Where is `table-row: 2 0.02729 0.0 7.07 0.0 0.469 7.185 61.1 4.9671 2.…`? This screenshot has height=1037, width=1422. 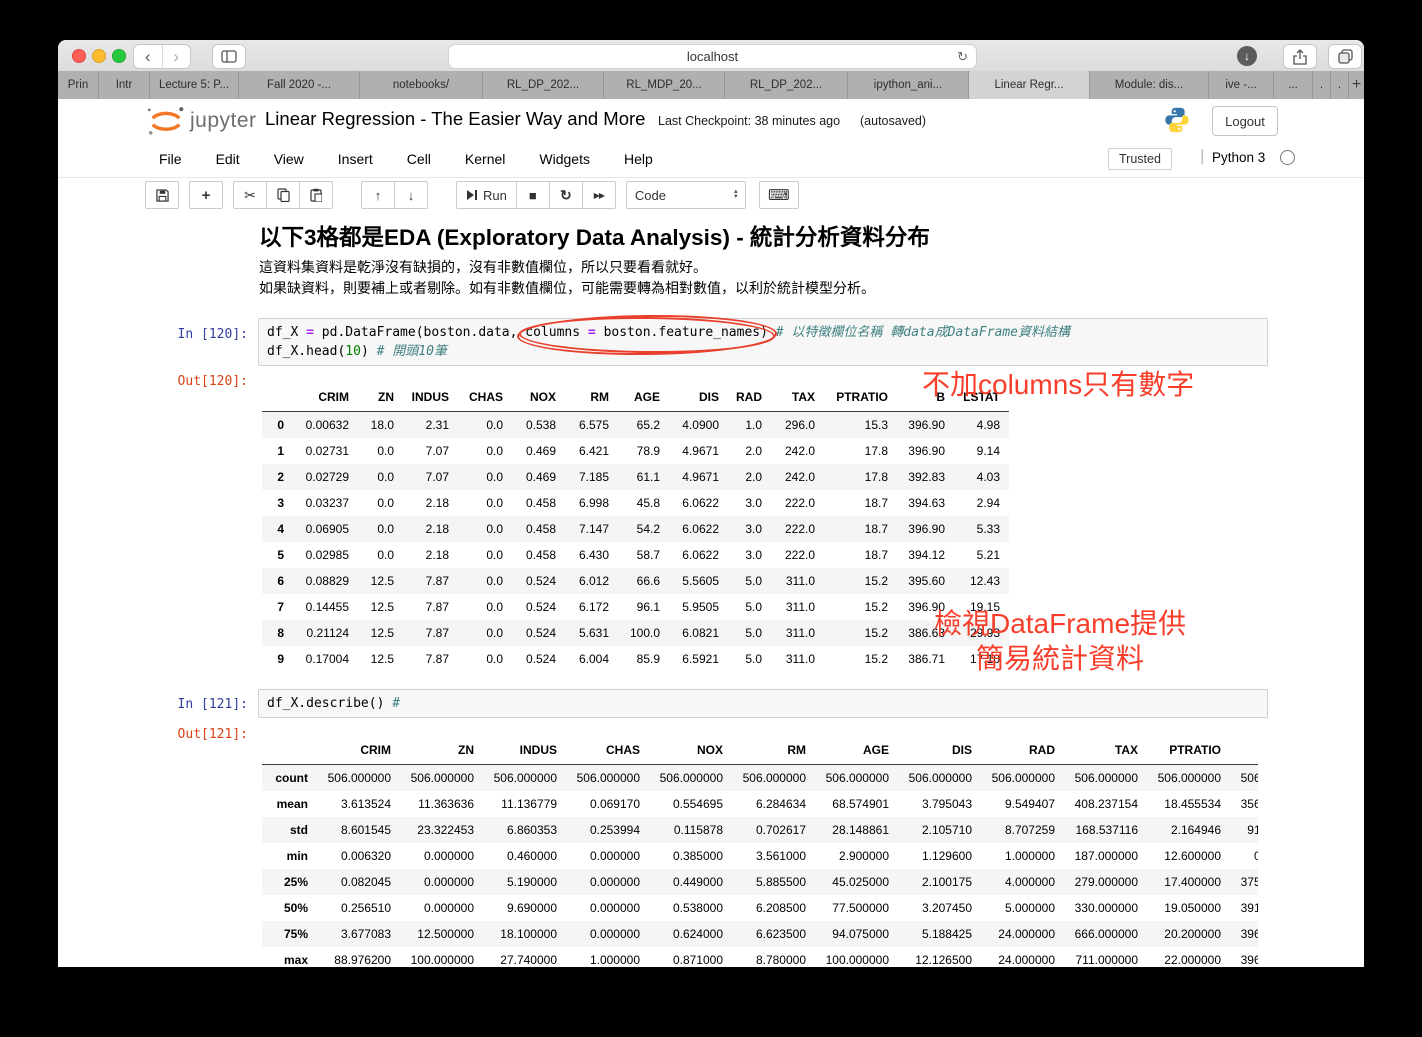 table-row: 2 0.02729 0.0 7.07 0.0 0.469 7.185 61.1 4.9671 2.… is located at coordinates (635, 477).